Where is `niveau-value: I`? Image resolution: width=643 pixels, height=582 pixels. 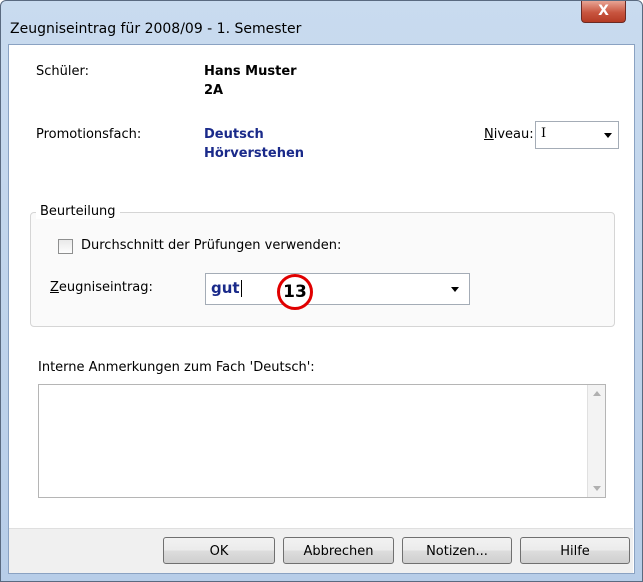
niveau-value: I is located at coordinates (544, 133).